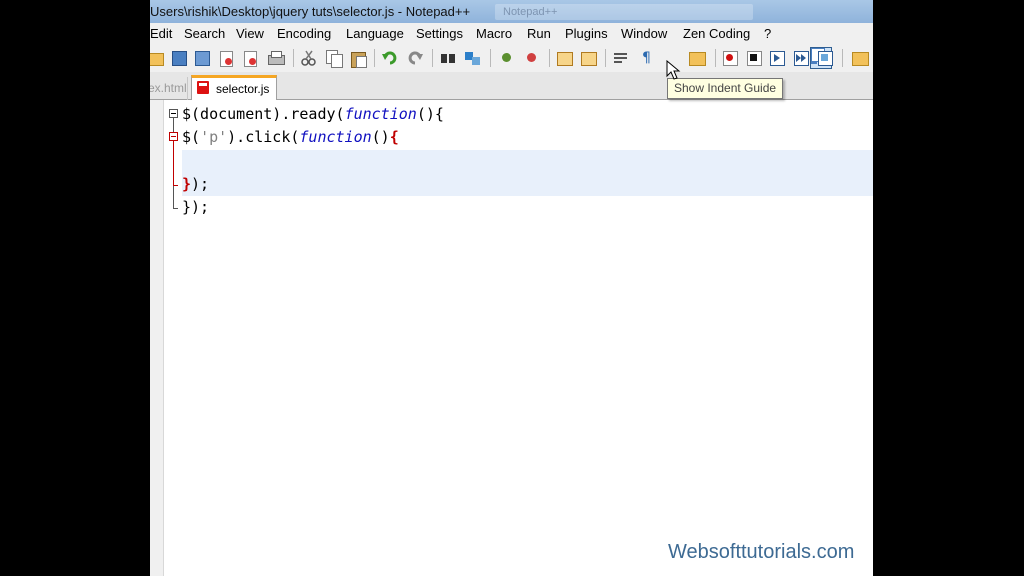 The image size is (1024, 576). I want to click on replace-icon, so click(473, 58).